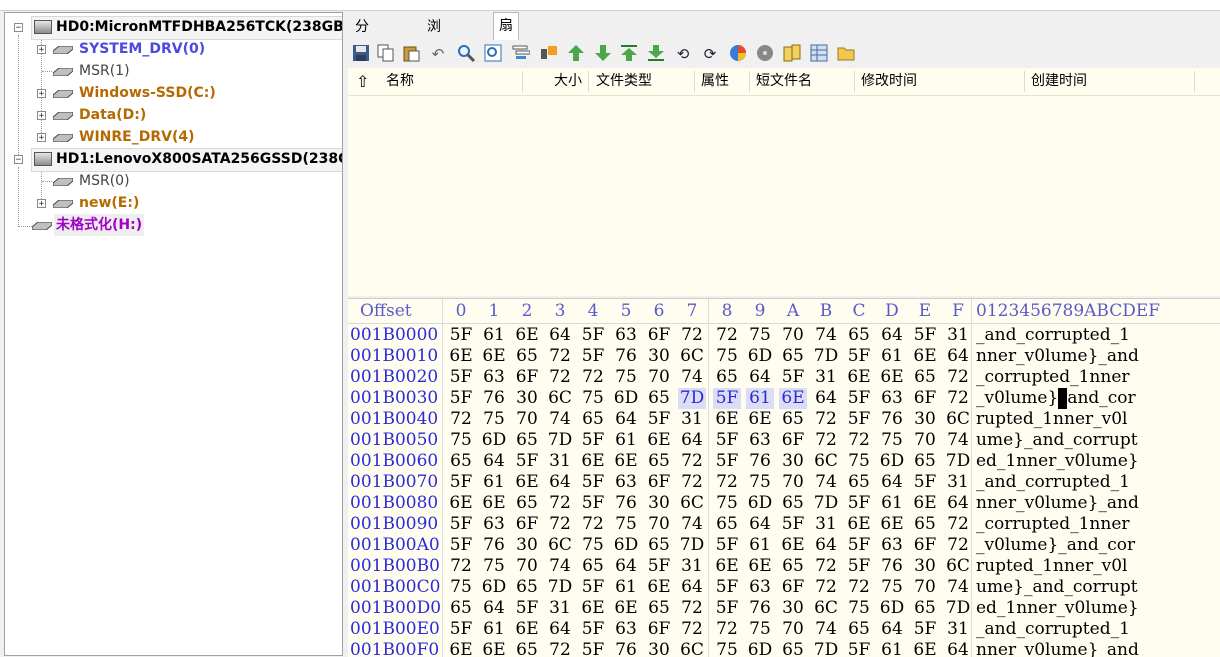 This screenshot has width=1220, height=657. Describe the element at coordinates (576, 54) in the screenshot. I see `up-icon` at that location.